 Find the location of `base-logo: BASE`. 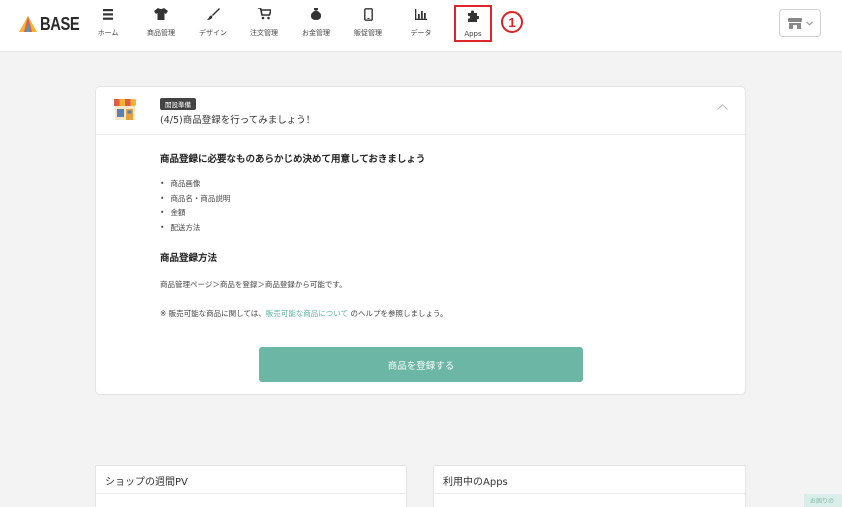

base-logo: BASE is located at coordinates (53, 24).